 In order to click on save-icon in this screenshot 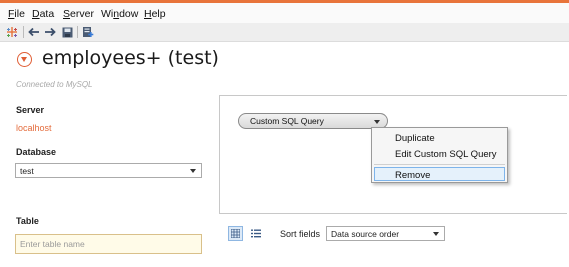, I will do `click(67, 32)`.